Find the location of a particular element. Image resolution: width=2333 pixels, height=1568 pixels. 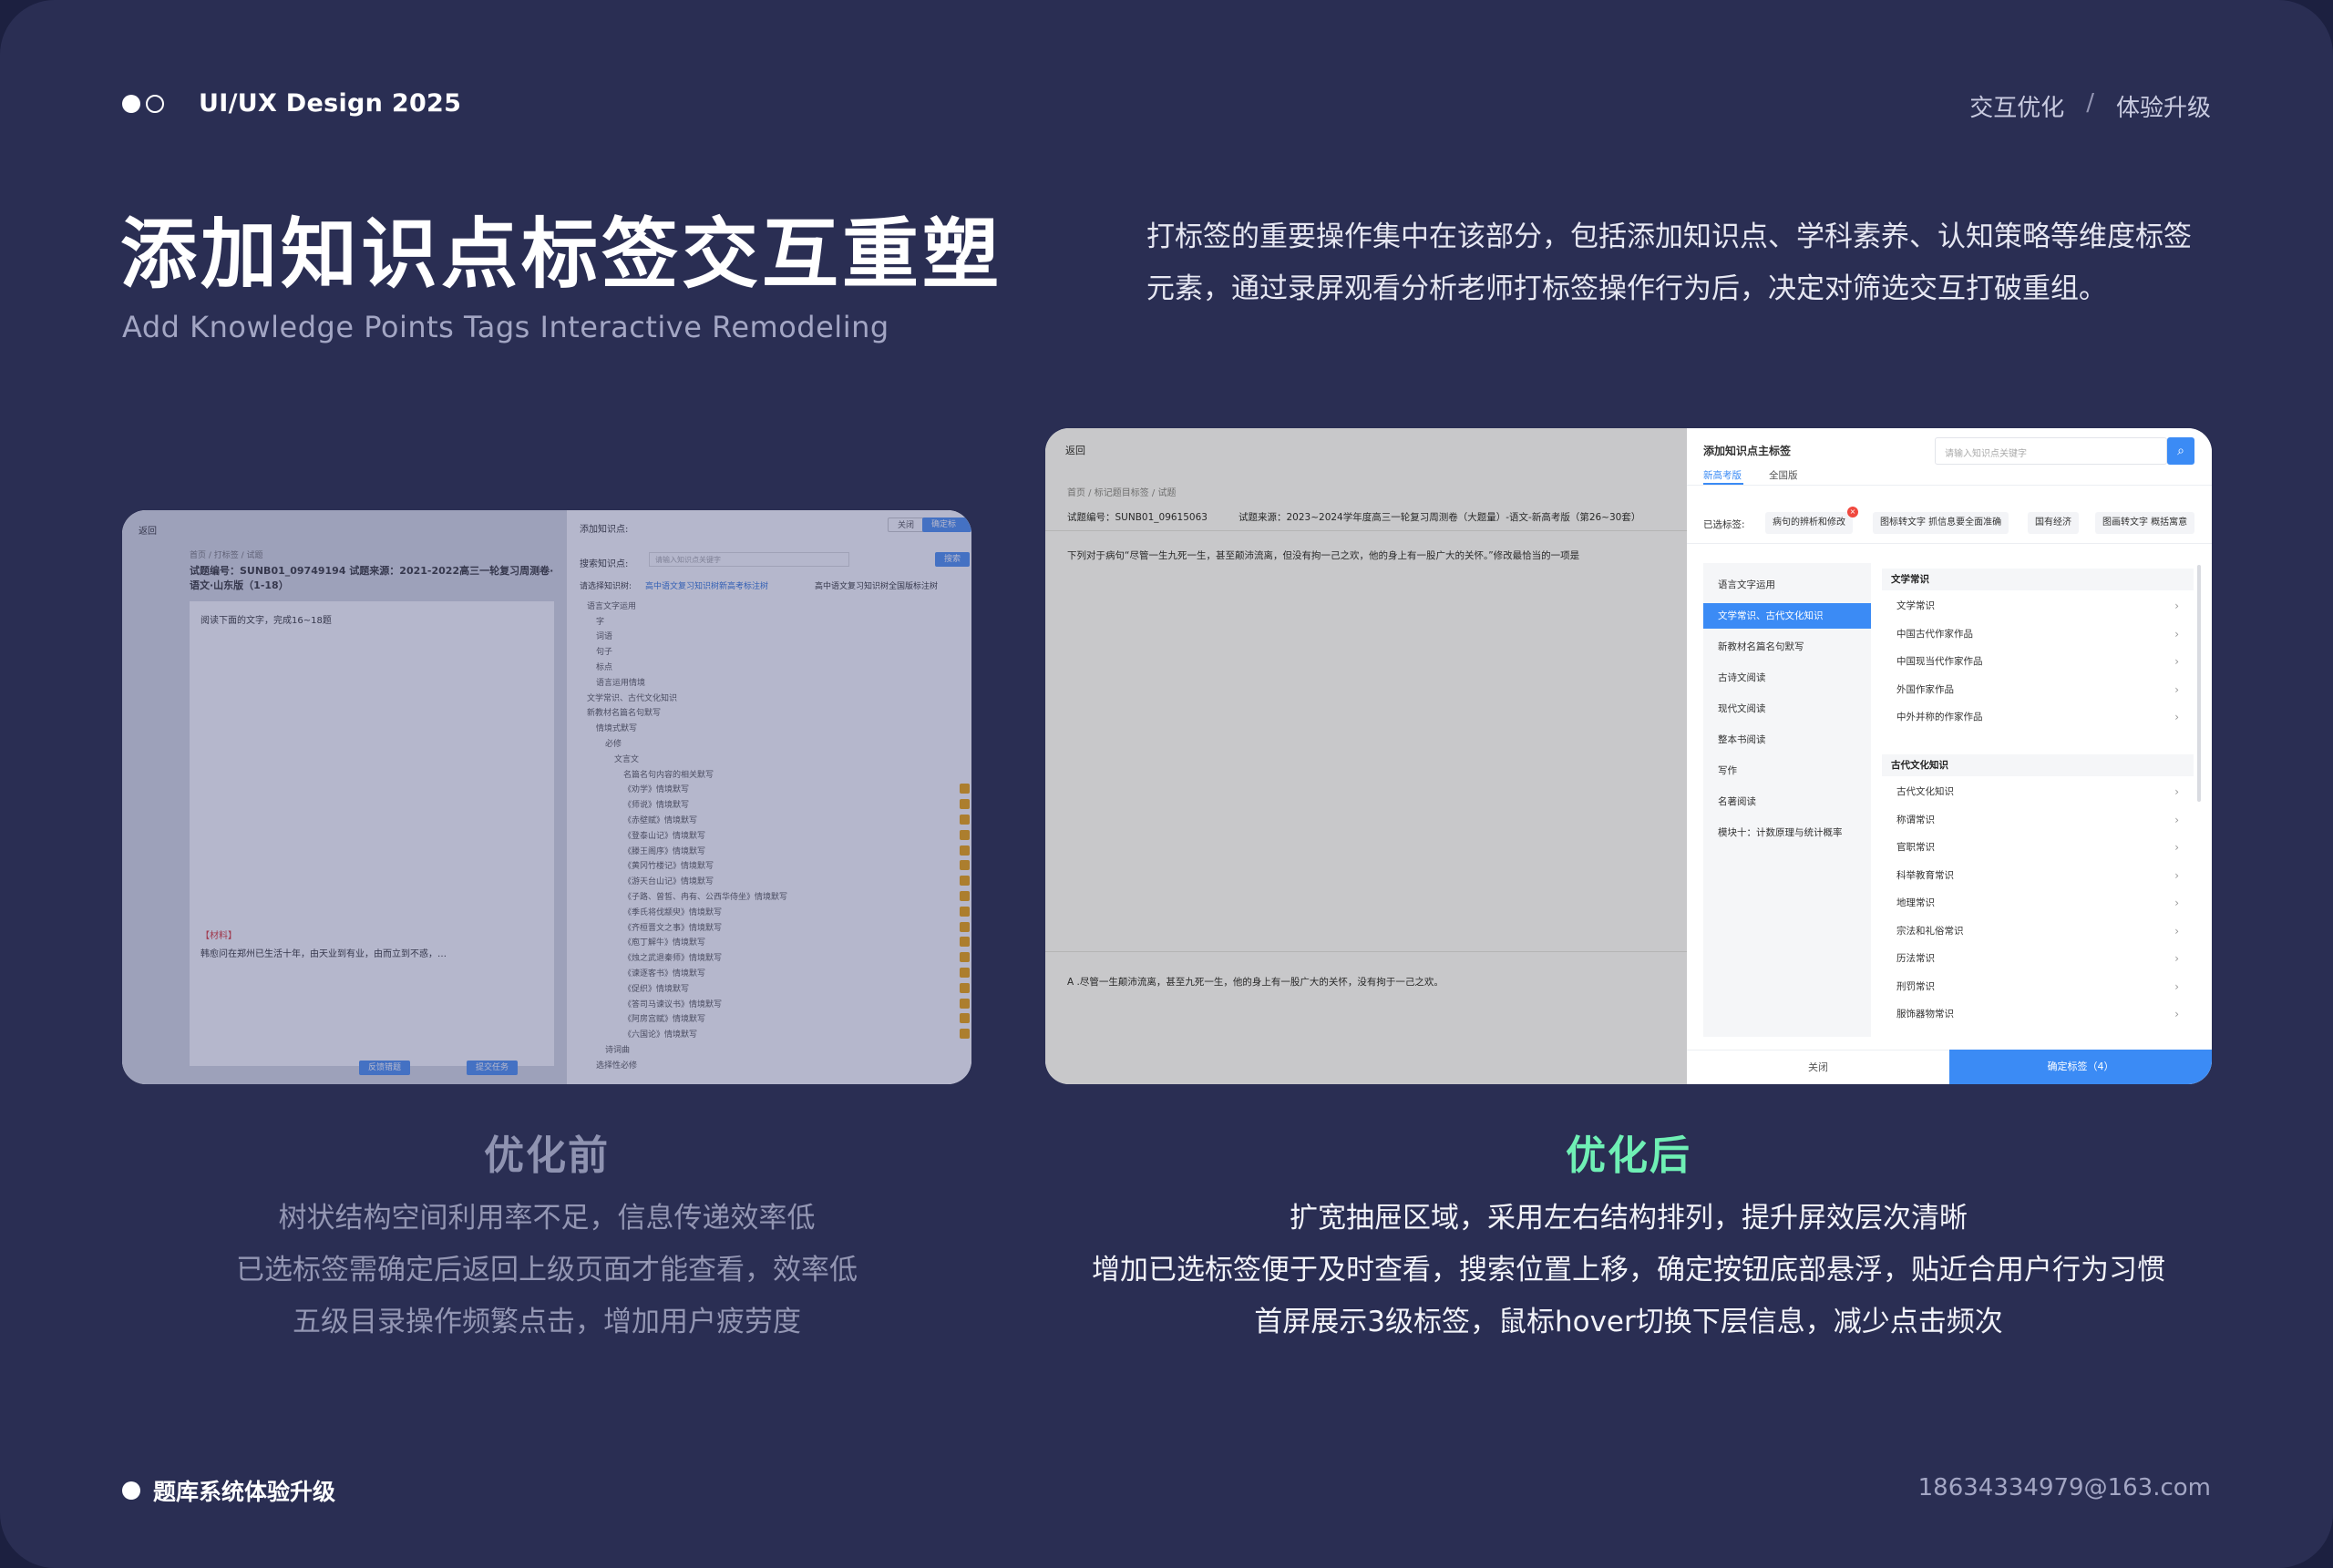

subcategory-item: 中国古代作家作品 › is located at coordinates (2038, 634).